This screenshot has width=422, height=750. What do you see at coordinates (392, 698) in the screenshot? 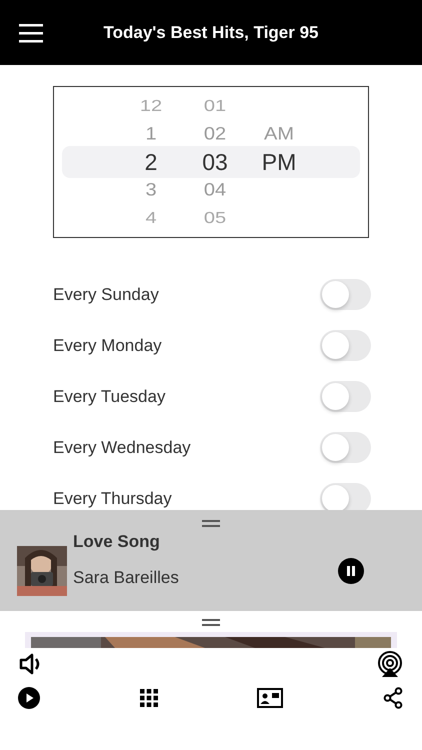
I see `share-icon` at bounding box center [392, 698].